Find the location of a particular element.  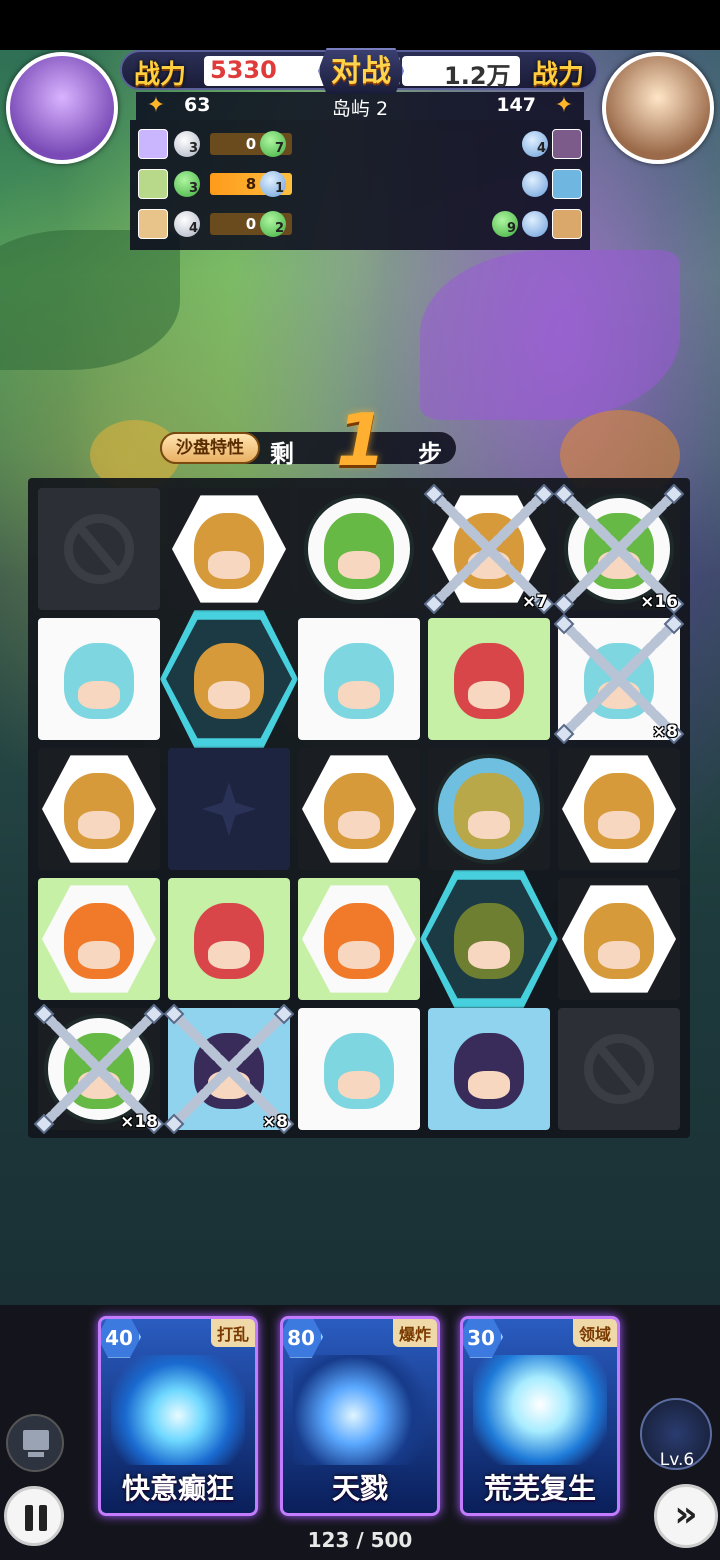

skill-cost: 30 is located at coordinates (483, 1338).